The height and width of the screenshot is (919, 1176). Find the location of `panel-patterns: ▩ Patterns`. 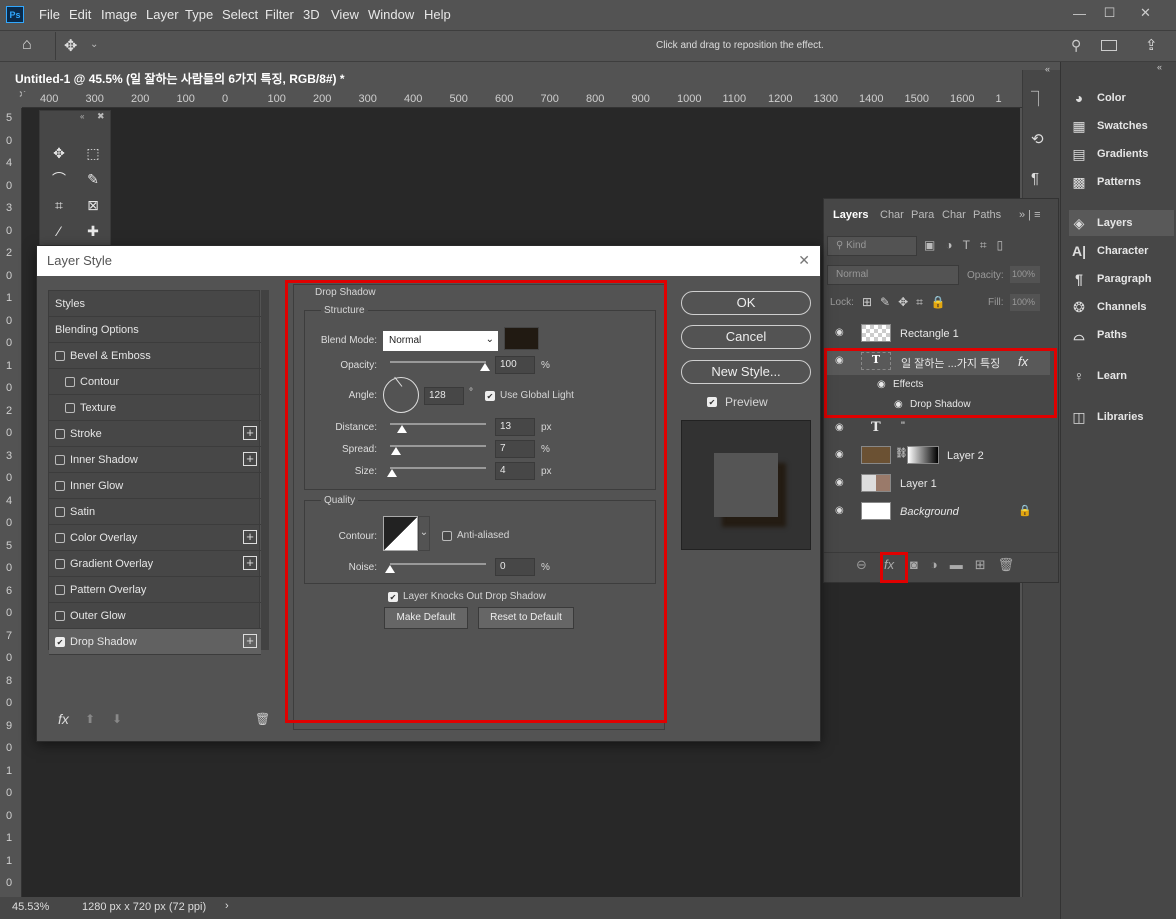

panel-patterns: ▩ Patterns is located at coordinates (1121, 182).